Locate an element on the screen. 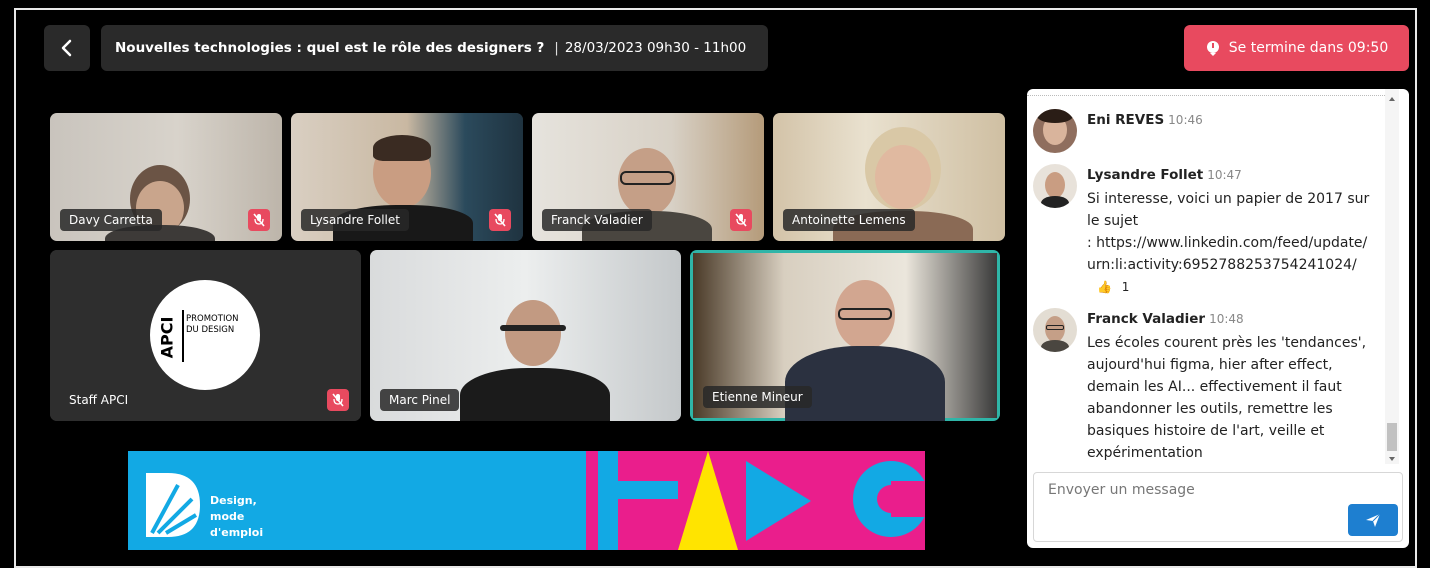 This screenshot has height=568, width=1430. end-timer-button: Se termine dans 09:50 is located at coordinates (1296, 48).